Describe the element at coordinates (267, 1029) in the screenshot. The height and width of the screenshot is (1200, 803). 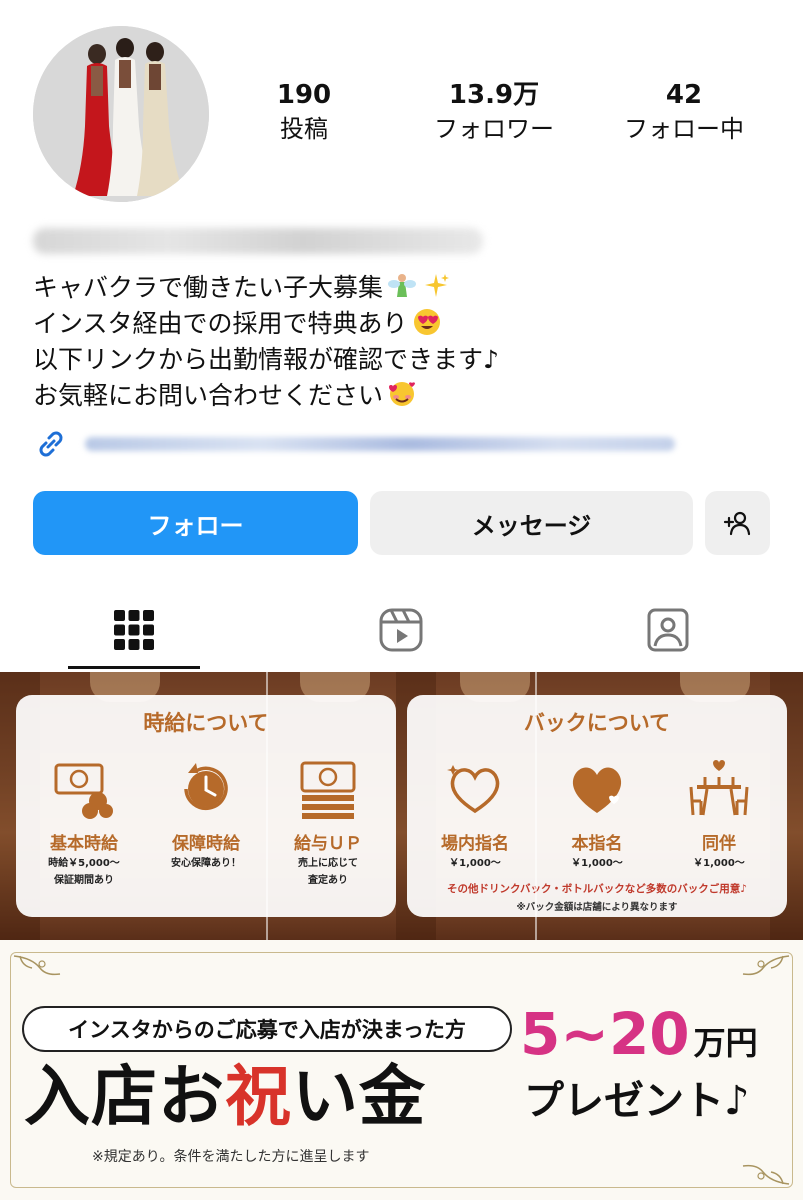
I see `banner-tagline: インスタからのご応募で入店が決まった方` at that location.